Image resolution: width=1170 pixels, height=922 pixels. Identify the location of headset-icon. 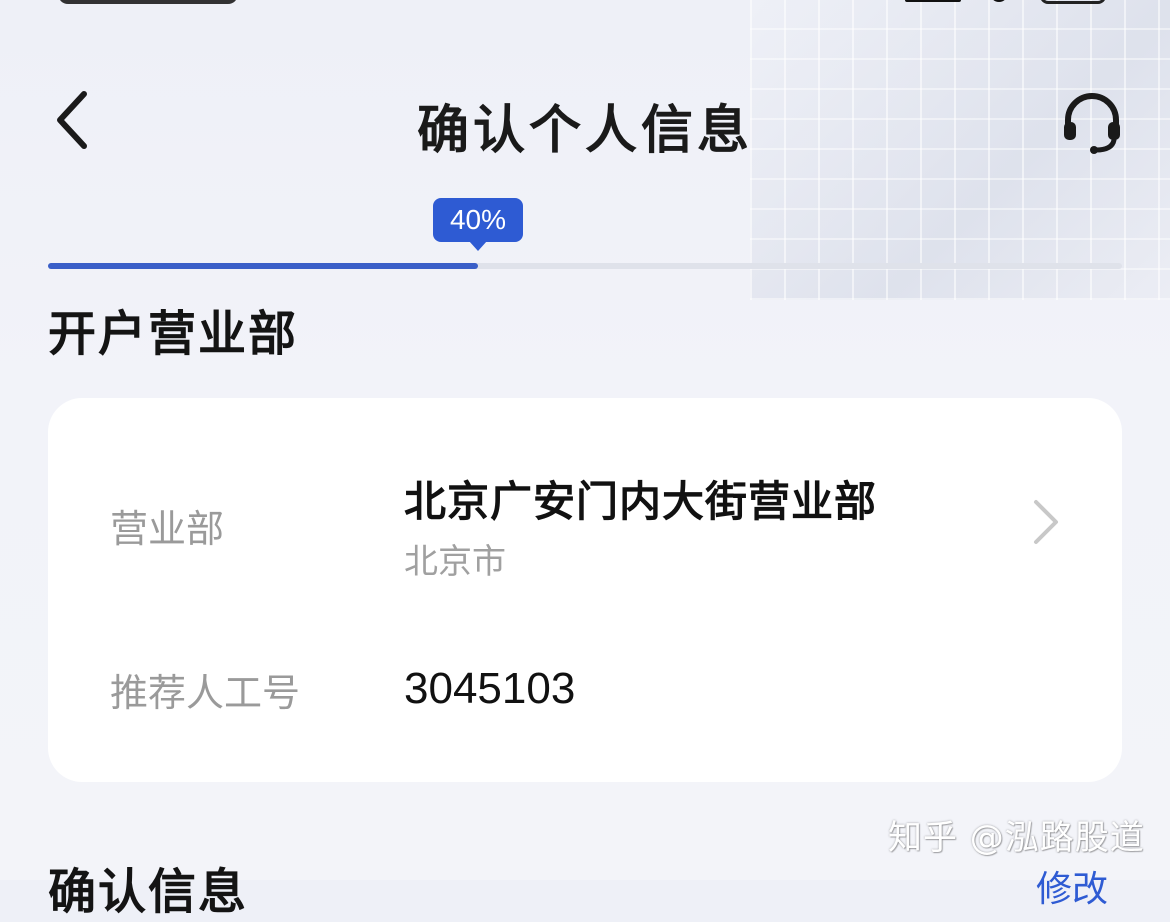
(1092, 123).